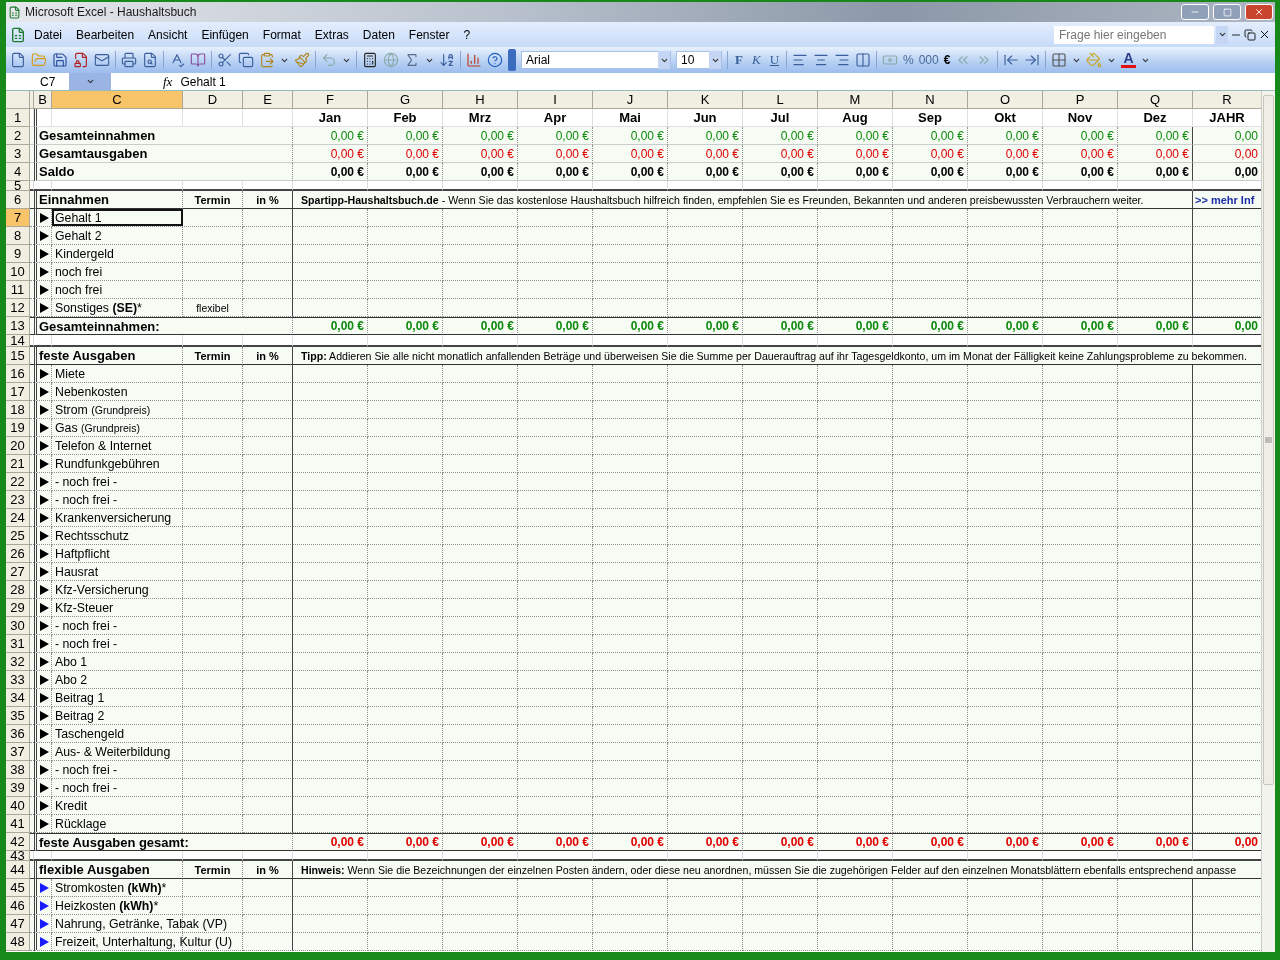 The image size is (1280, 960). What do you see at coordinates (147, 608) in the screenshot?
I see `item-label: Kfz-Steuer` at bounding box center [147, 608].